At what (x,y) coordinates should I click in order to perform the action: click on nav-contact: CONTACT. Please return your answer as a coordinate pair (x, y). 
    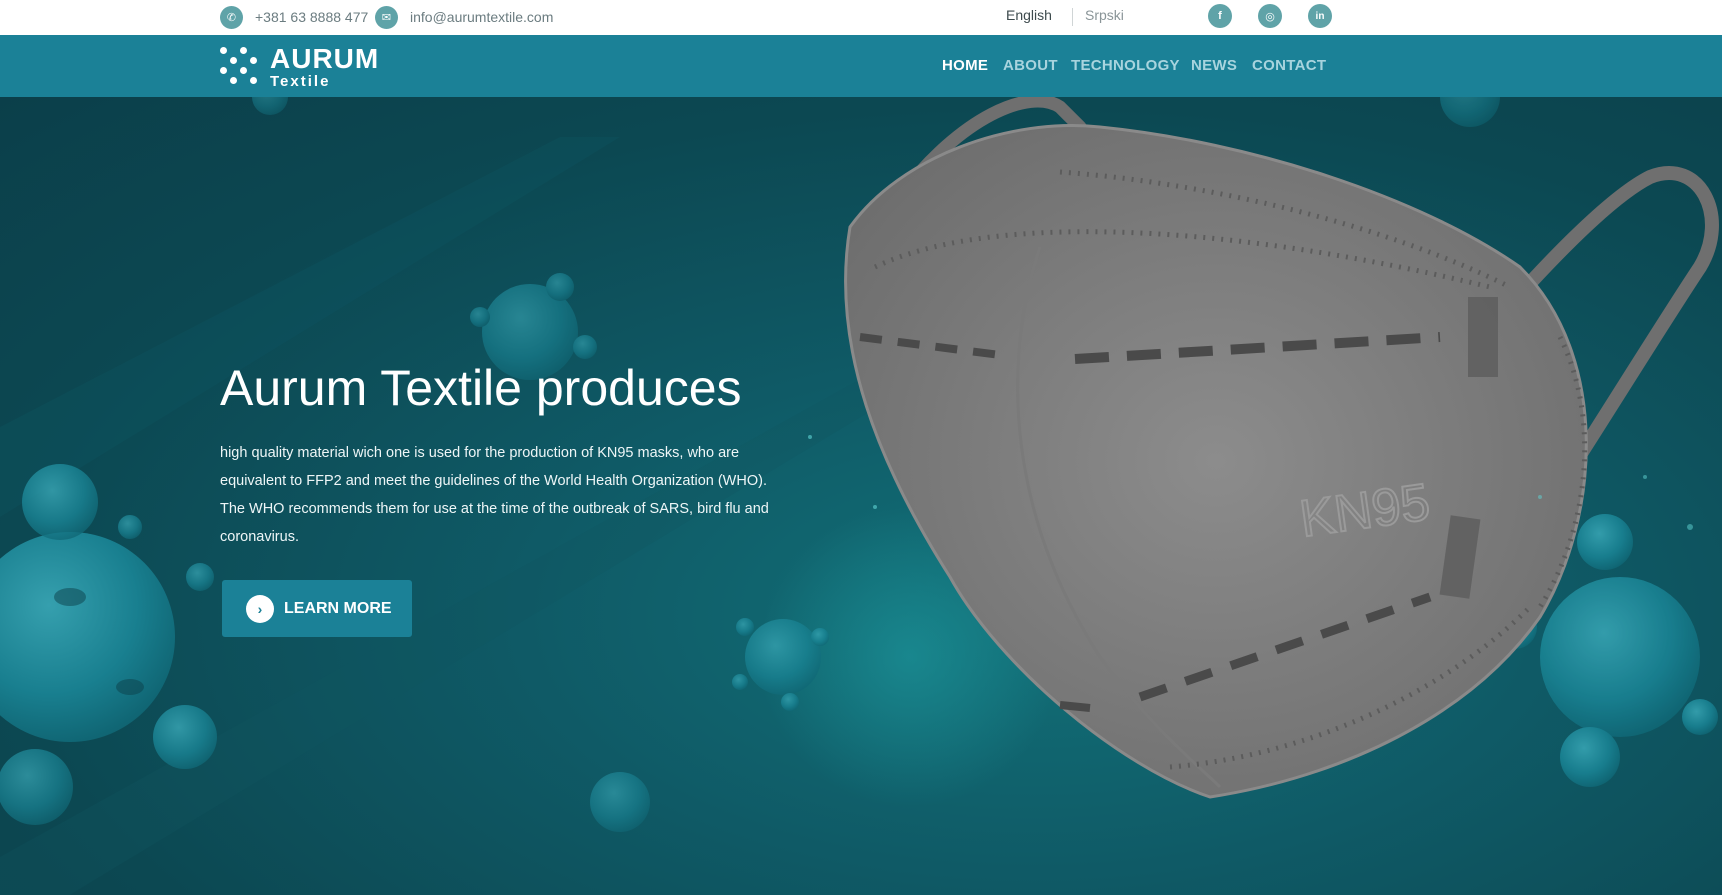
    Looking at the image, I should click on (1289, 65).